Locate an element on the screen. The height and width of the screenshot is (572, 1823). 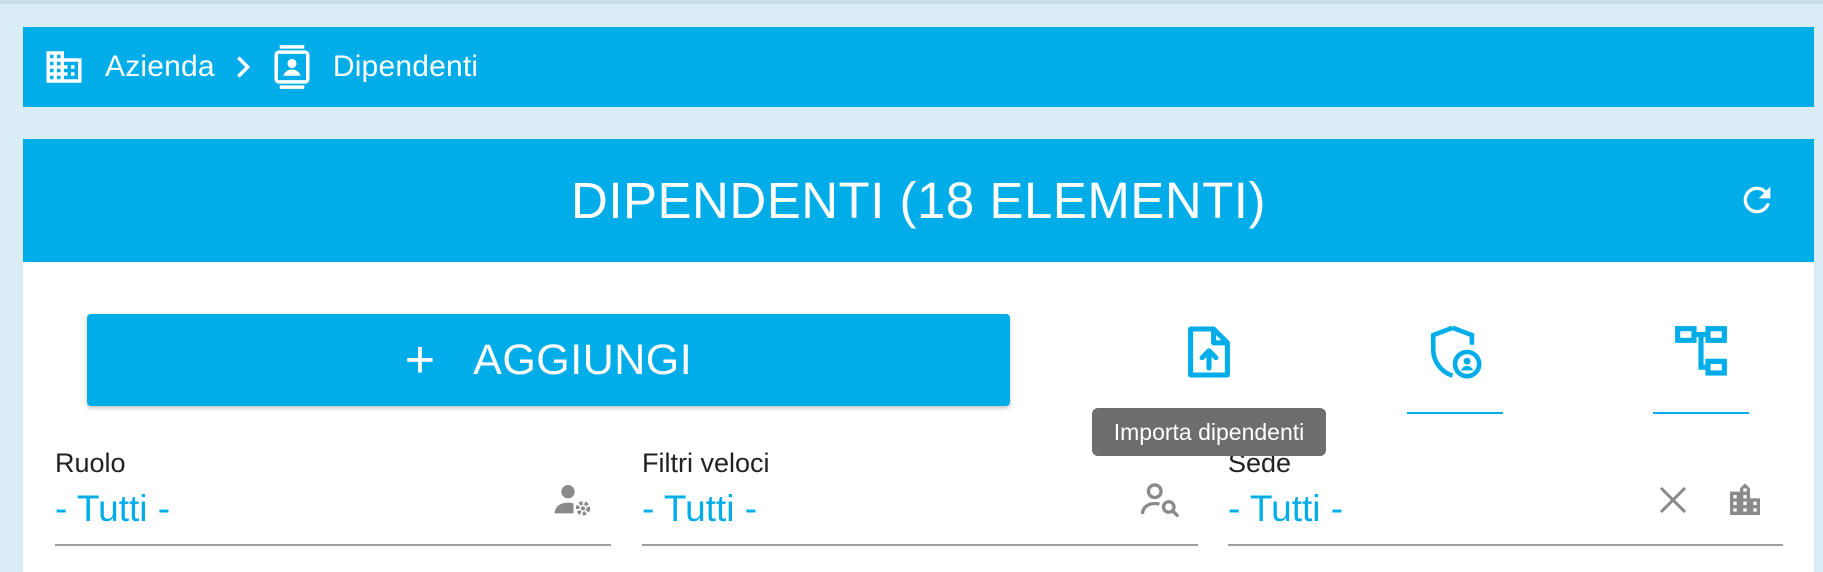
user-search-icon is located at coordinates (1160, 500).